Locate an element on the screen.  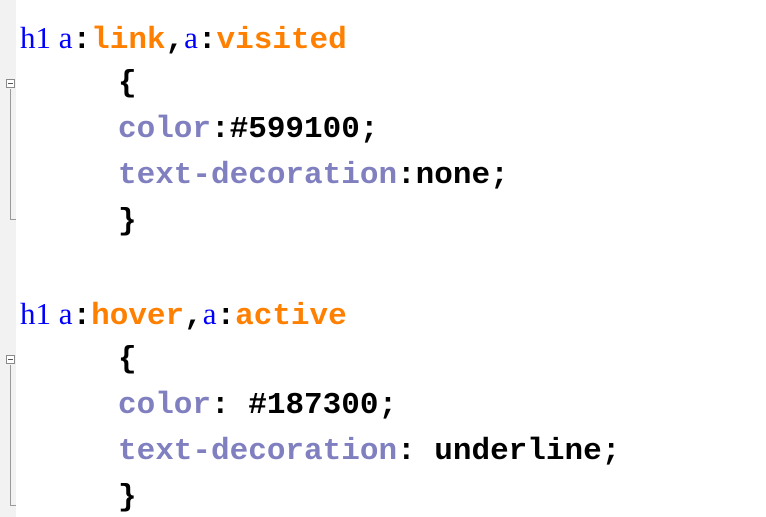
selector-line: h1 a:hover,a:active is located at coordinates (183, 314).